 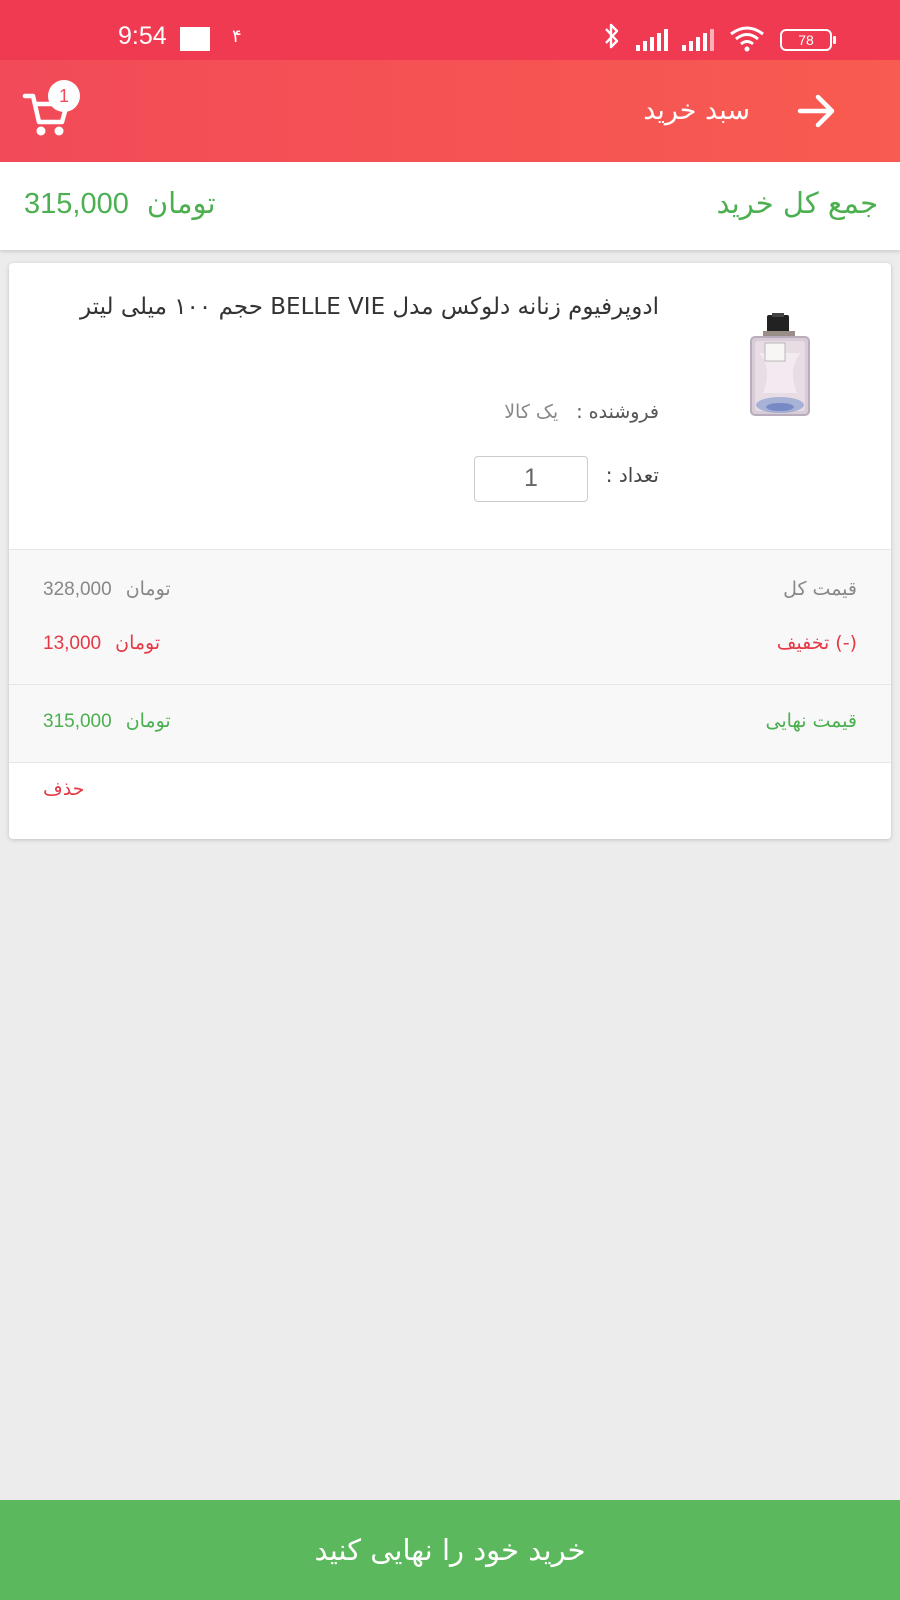 What do you see at coordinates (450, 724) in the screenshot?
I see `final-price-row: قیمت نهایی 315,000 تومان` at bounding box center [450, 724].